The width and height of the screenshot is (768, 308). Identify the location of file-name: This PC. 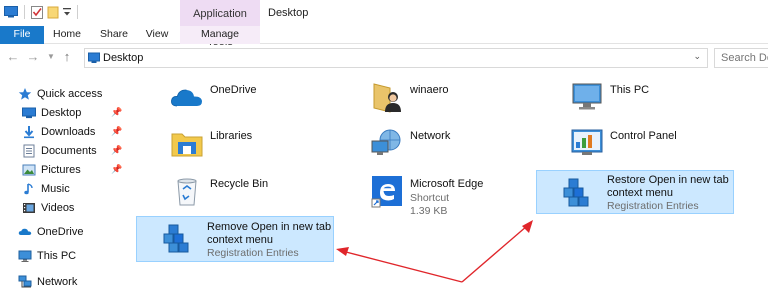
(630, 90).